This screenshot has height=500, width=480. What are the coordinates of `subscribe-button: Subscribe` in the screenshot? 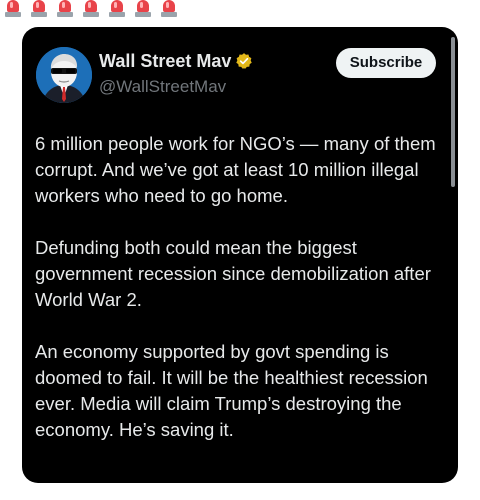 It's located at (386, 63).